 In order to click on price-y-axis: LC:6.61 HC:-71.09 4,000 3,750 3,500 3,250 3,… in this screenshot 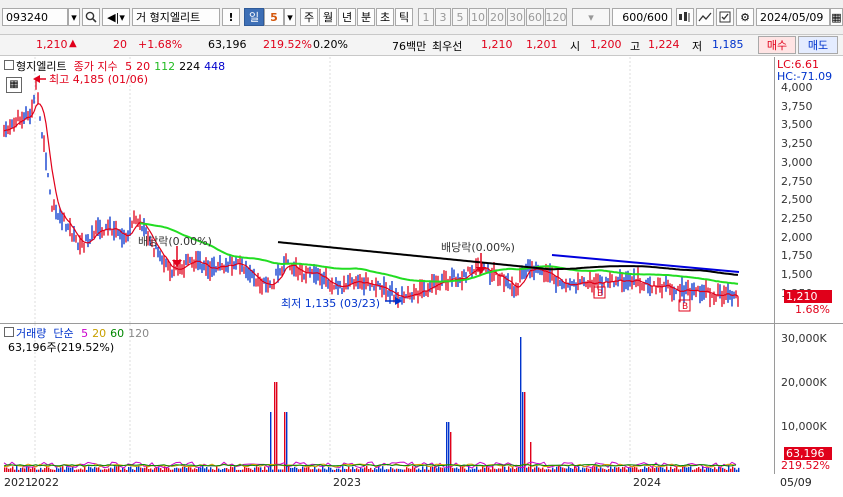, I will do `click(808, 190)`.